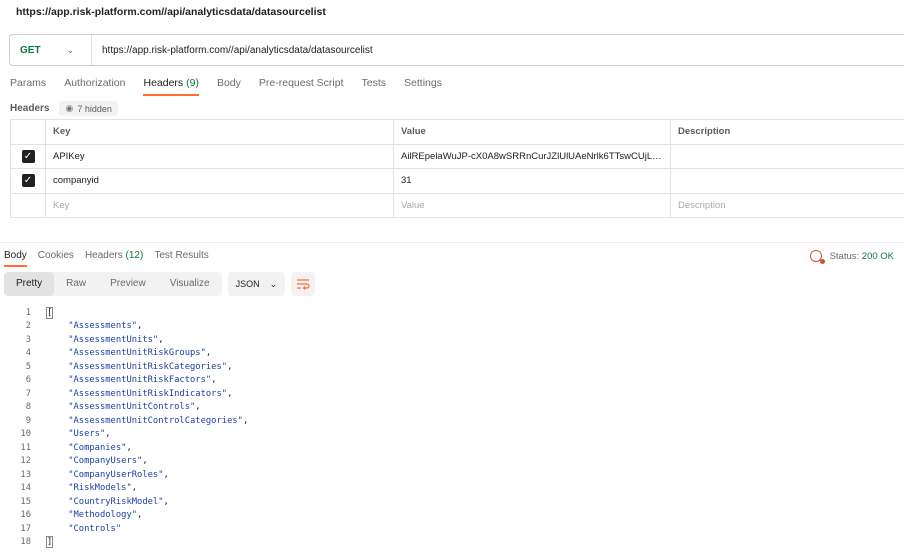 The image size is (904, 554). What do you see at coordinates (28, 312) in the screenshot?
I see `line-number: 1` at bounding box center [28, 312].